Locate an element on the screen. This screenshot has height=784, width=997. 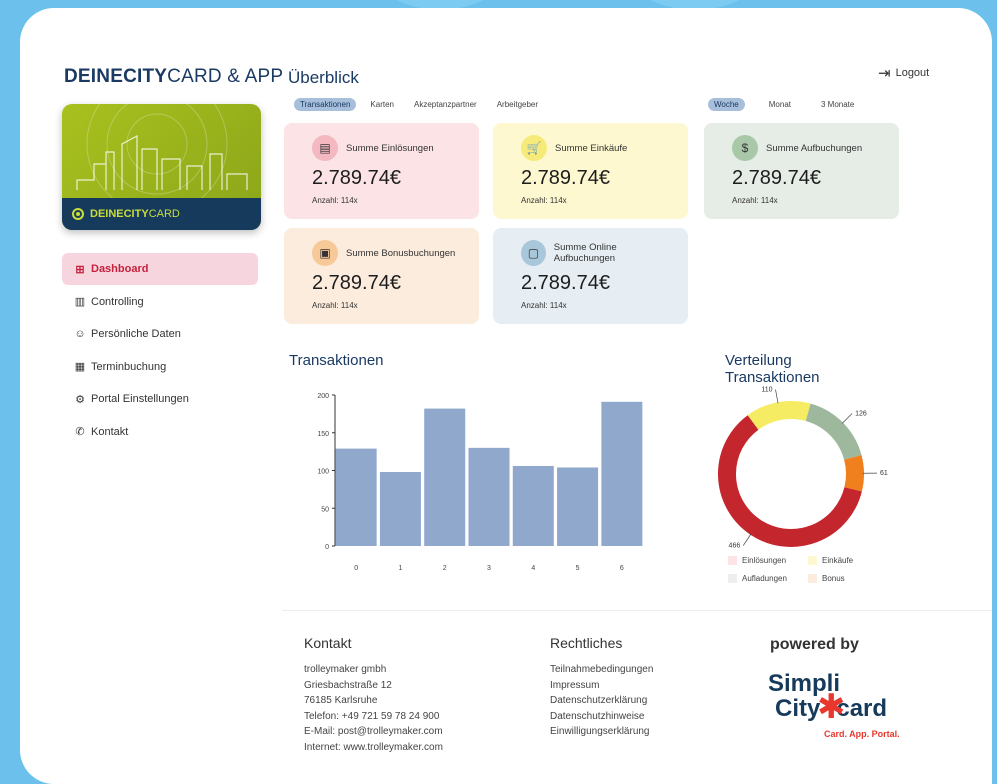
bar-chart-title: Transaktionen is located at coordinates (336, 360).